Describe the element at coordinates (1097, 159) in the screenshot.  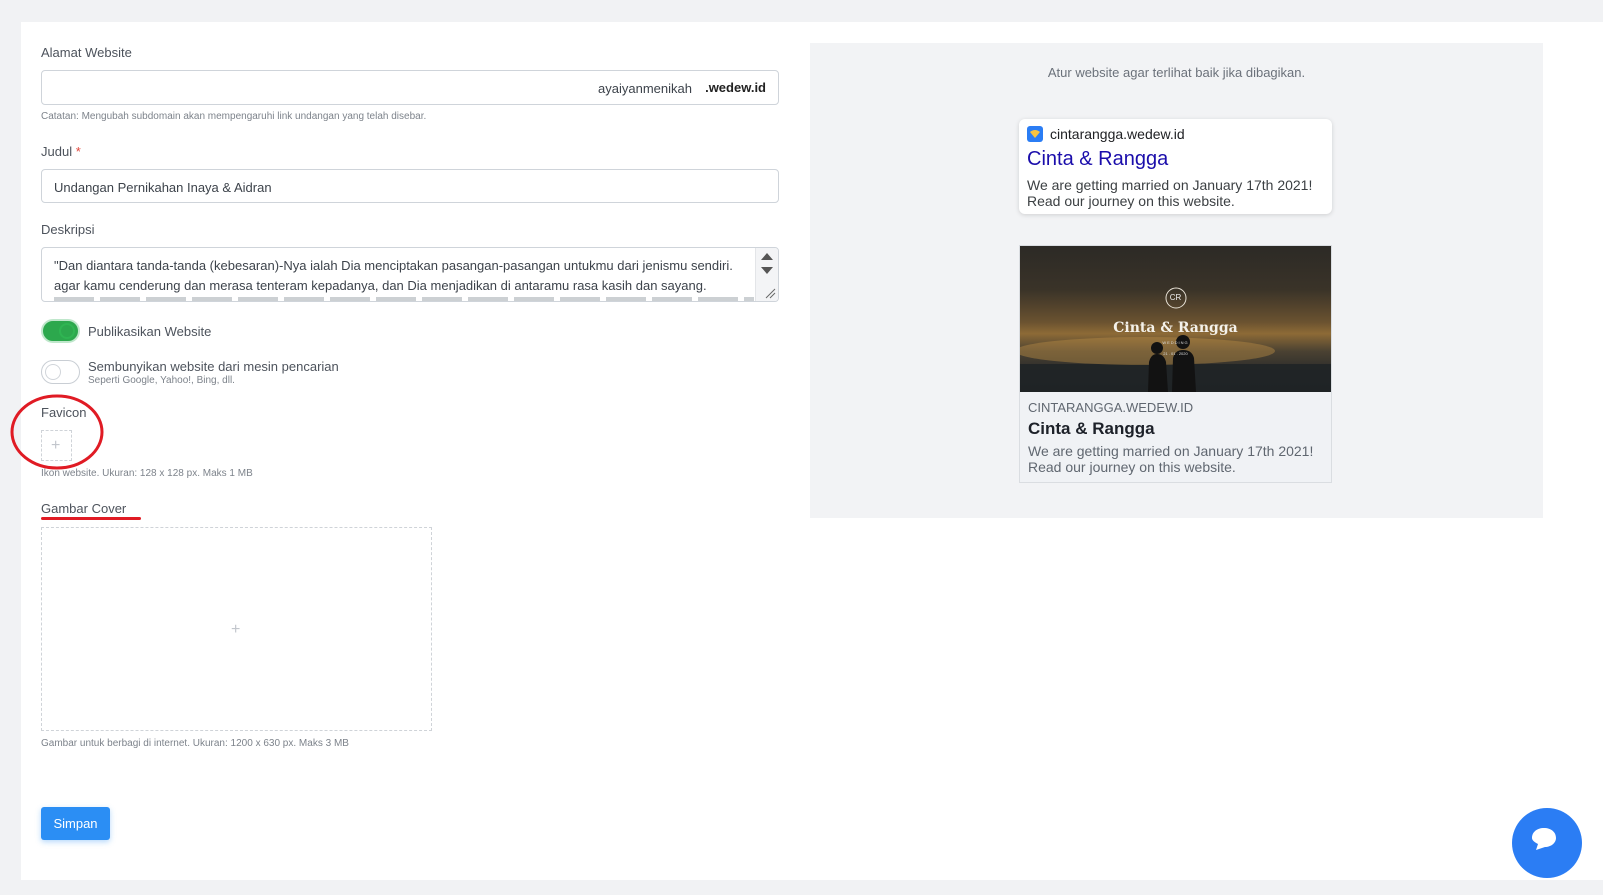
I see `google-title: Cinta & Rangga` at that location.